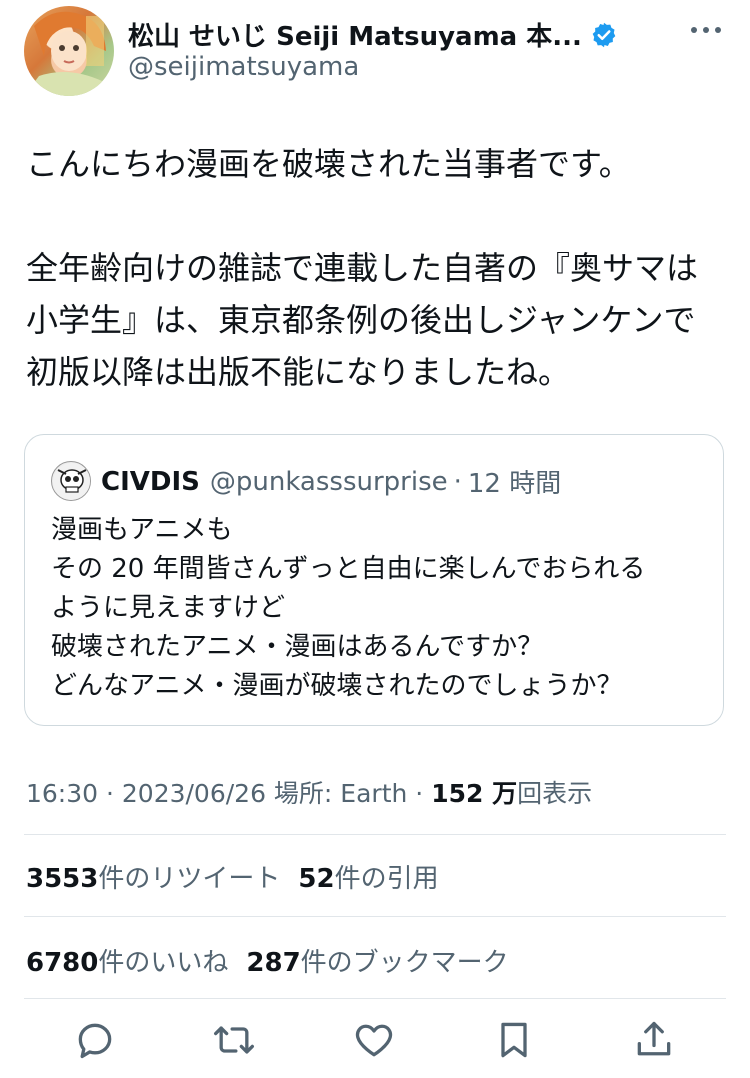 This screenshot has width=750, height=1078. I want to click on reply-icon, so click(95, 1040).